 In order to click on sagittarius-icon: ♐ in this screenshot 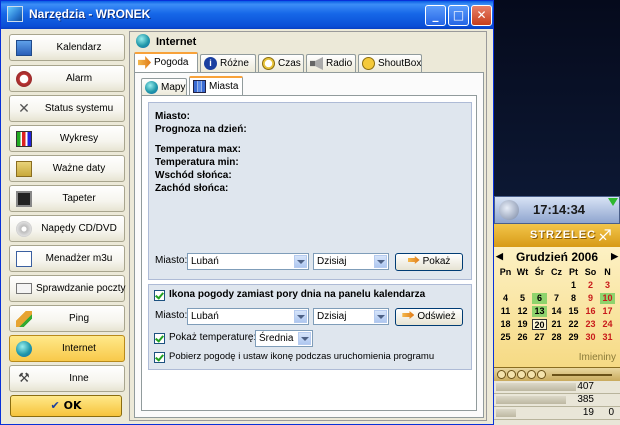, I will do `click(604, 235)`.